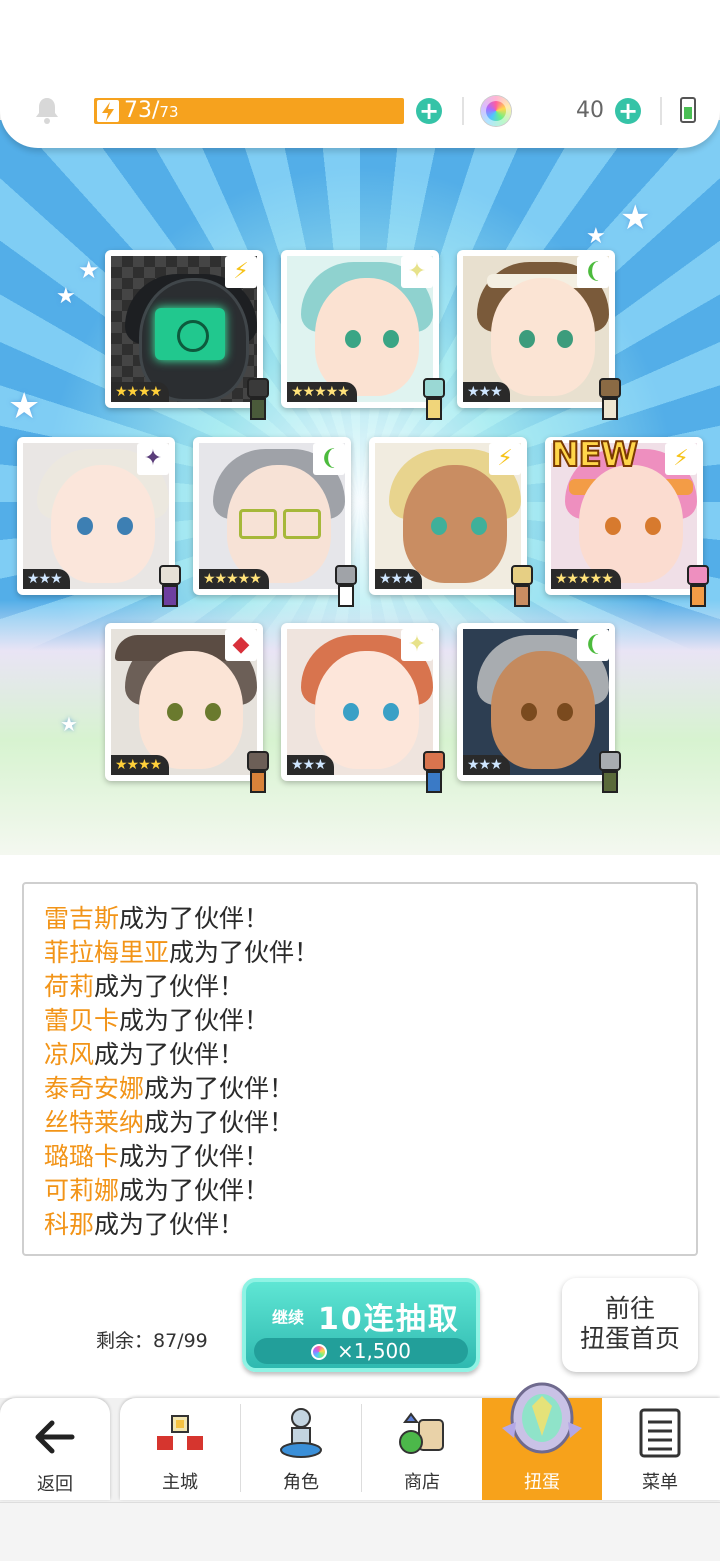 The width and height of the screenshot is (720, 1561). Describe the element at coordinates (169, 1122) in the screenshot. I see `result-message: 丝特莱纳成为了伙伴！` at that location.